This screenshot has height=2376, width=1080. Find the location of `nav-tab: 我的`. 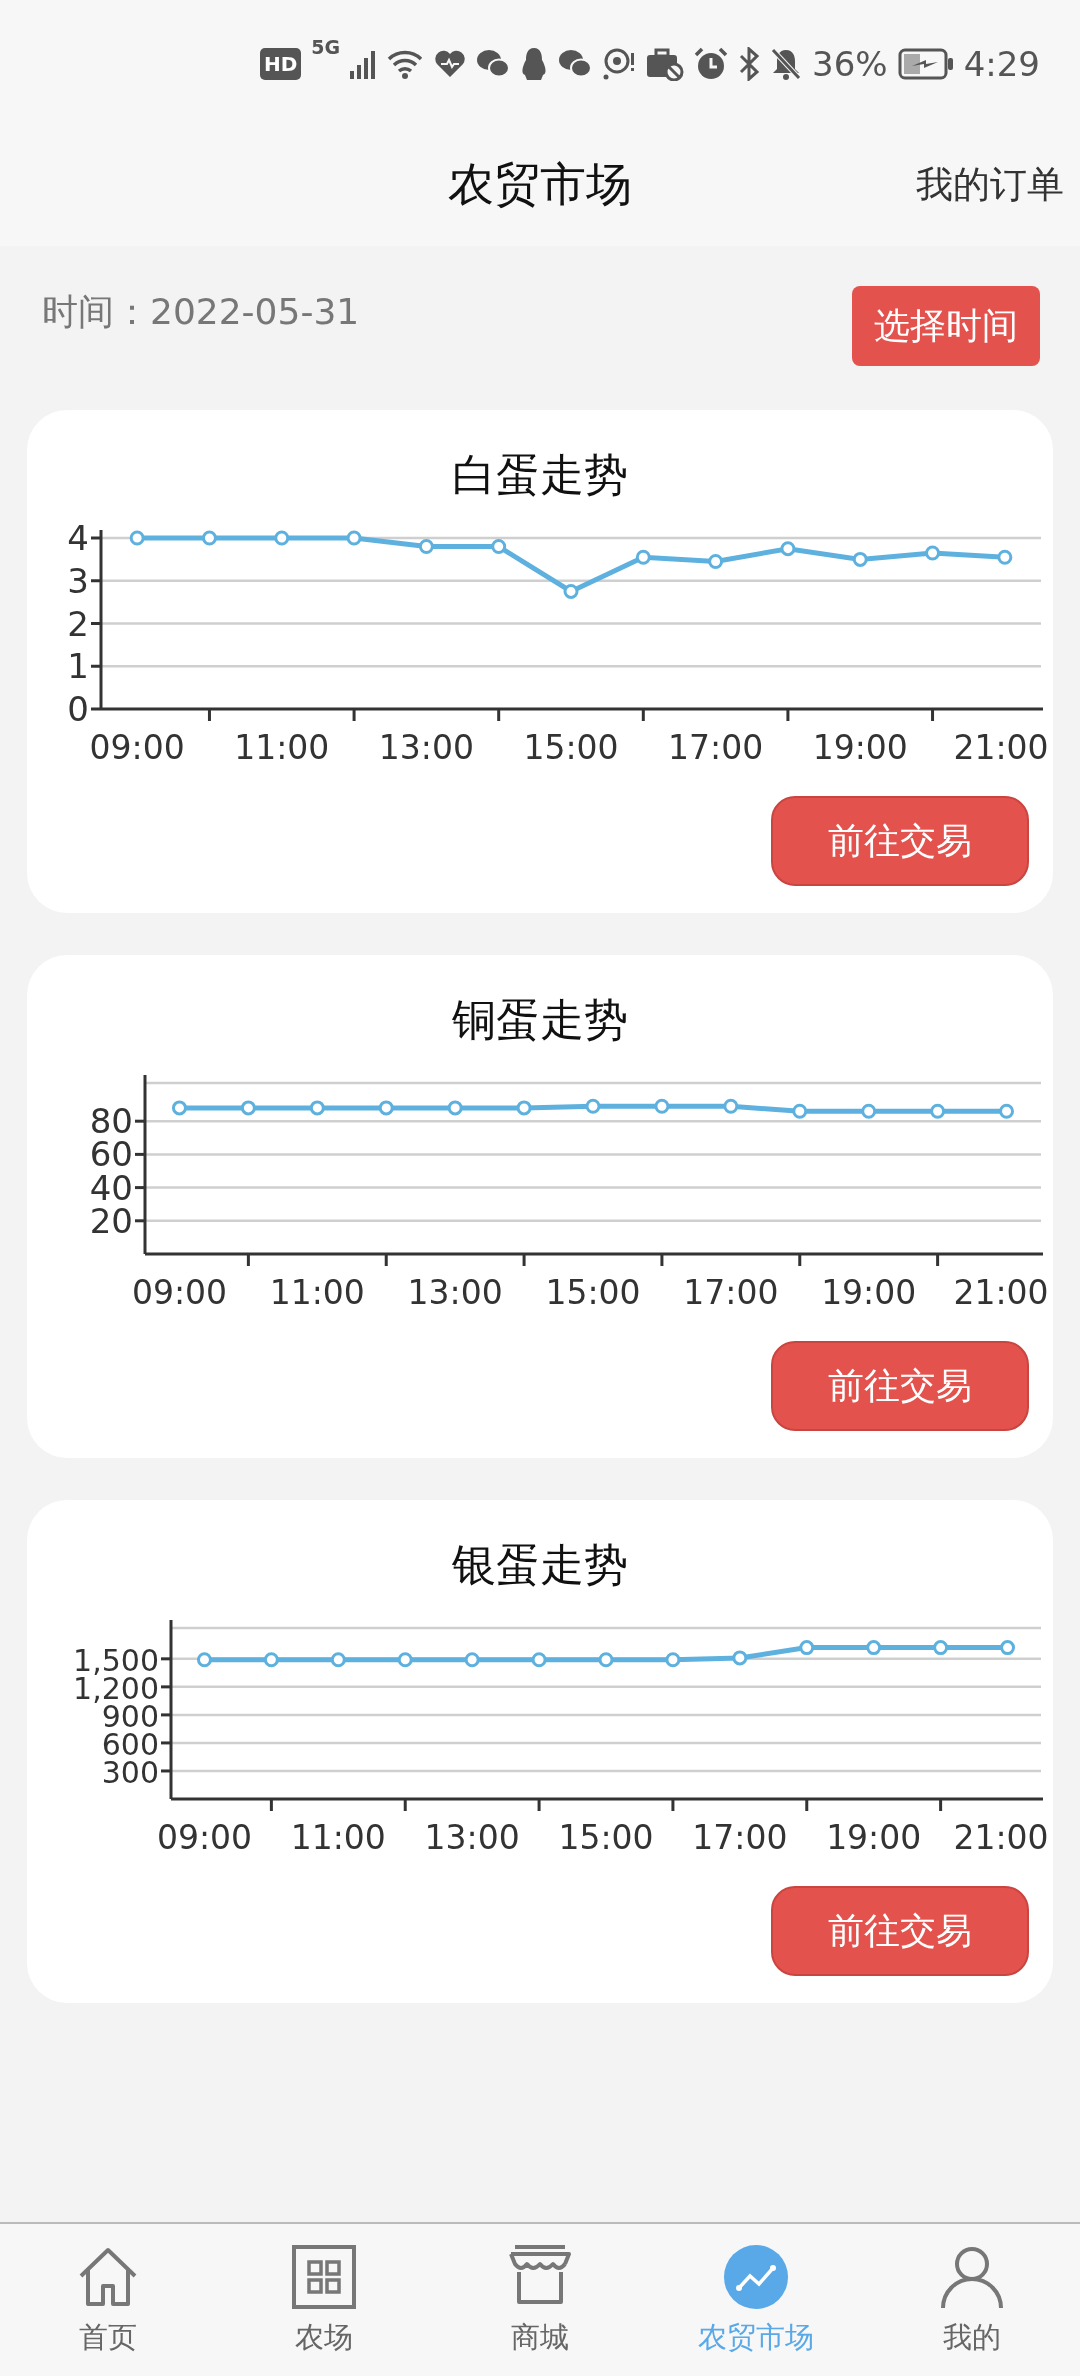

nav-tab: 我的 is located at coordinates (972, 2300).